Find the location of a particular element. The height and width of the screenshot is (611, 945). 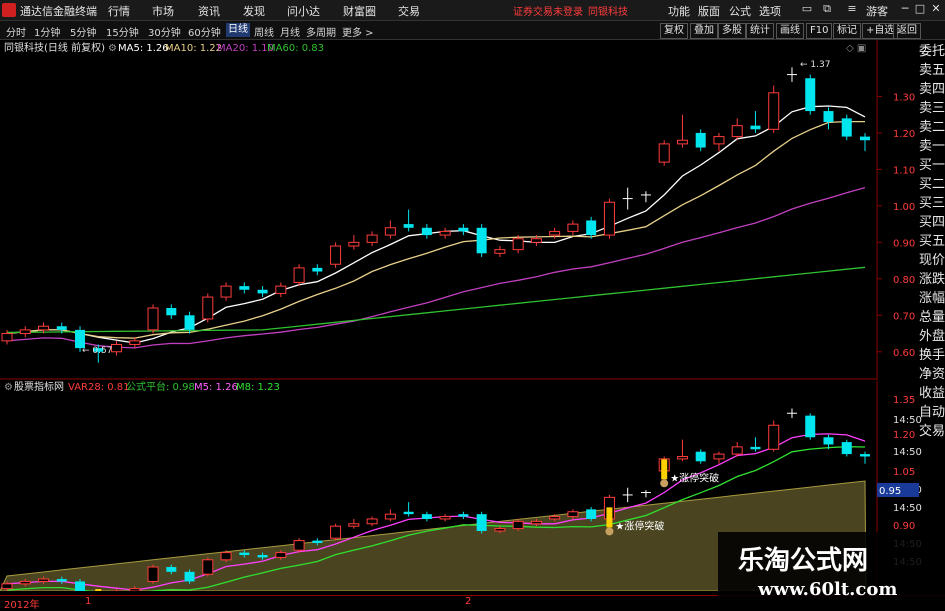

tool-duogu: 多股 is located at coordinates (732, 31).